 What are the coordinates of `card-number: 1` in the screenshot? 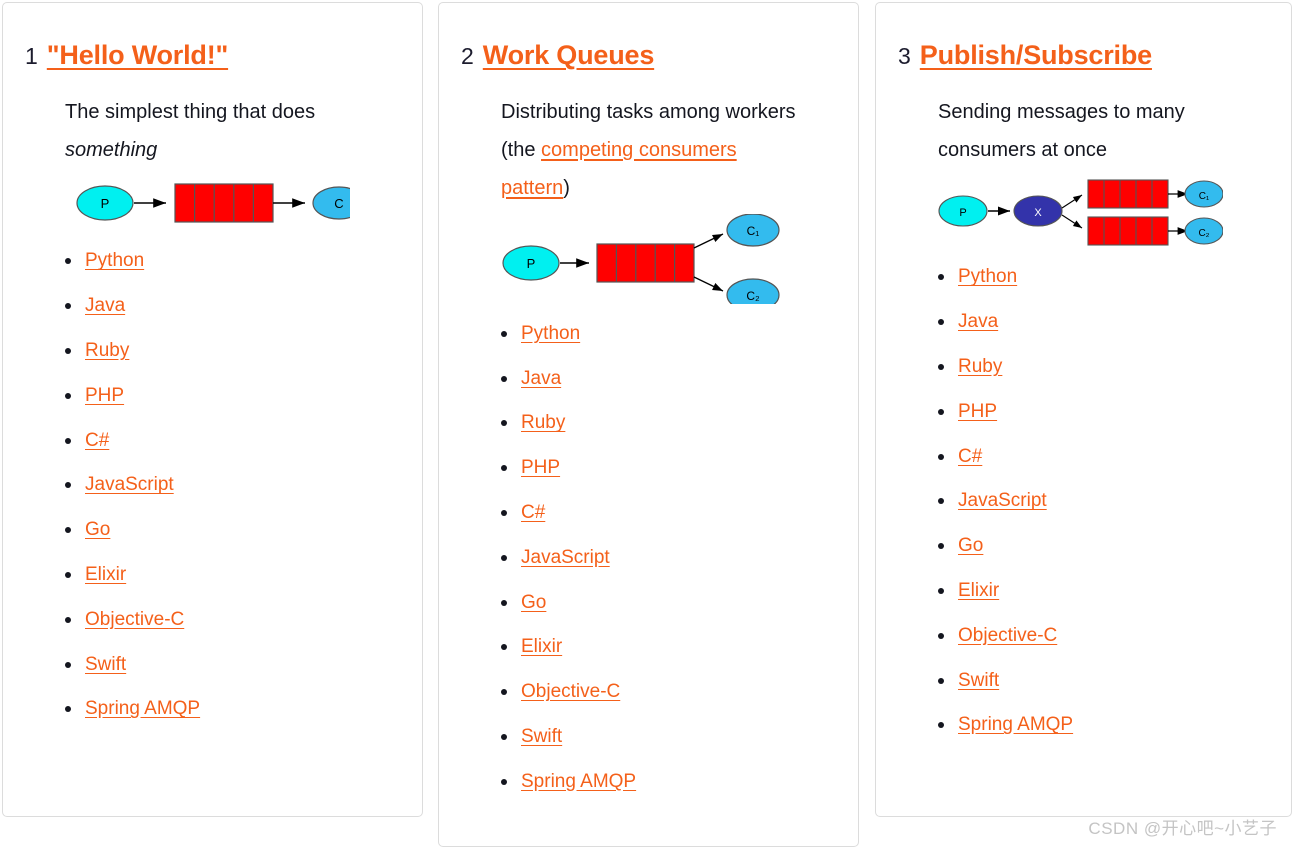 It's located at (31, 56).